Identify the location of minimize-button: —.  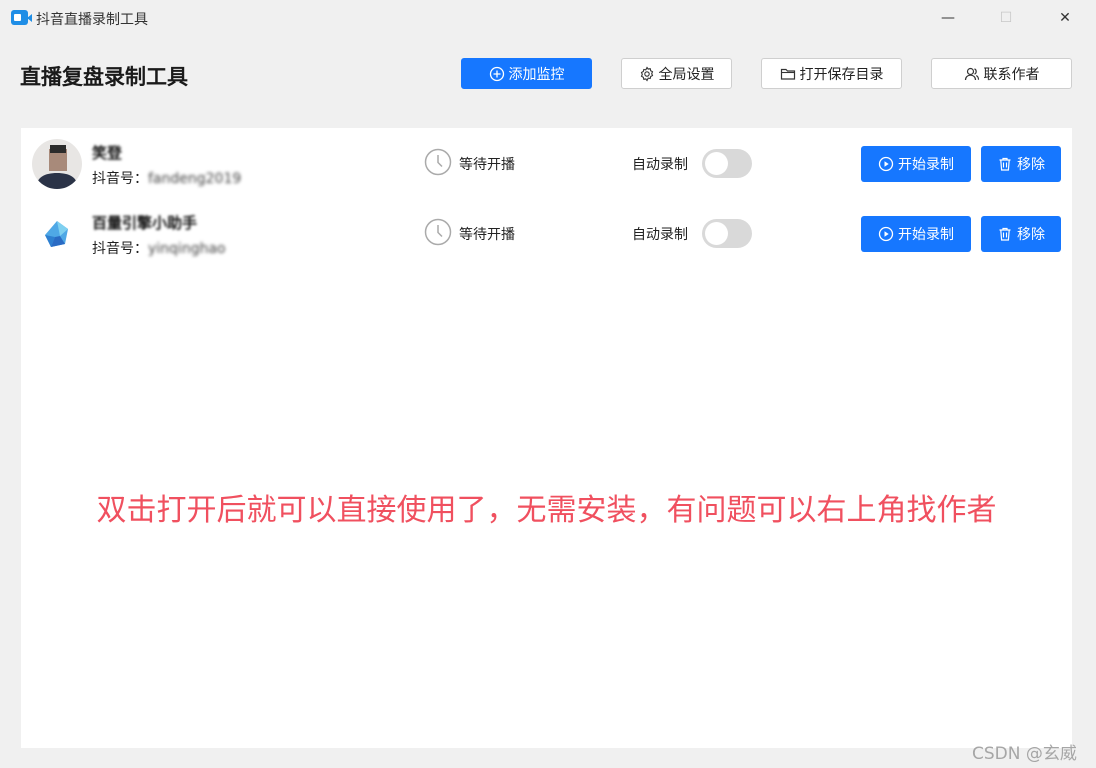
(948, 18).